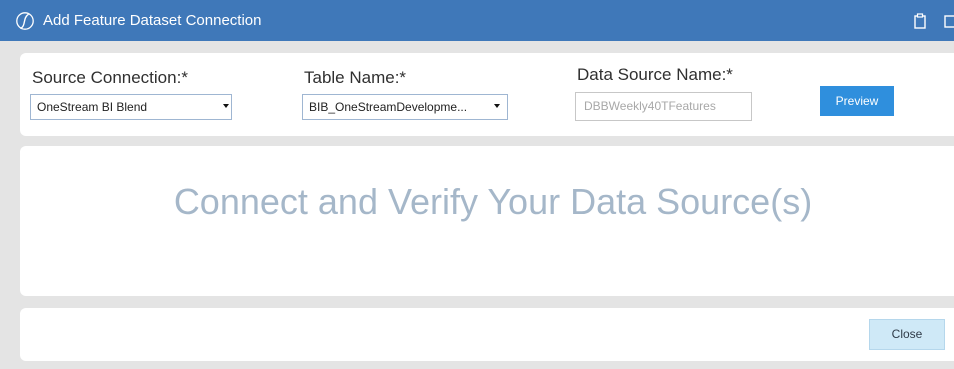 The image size is (954, 369). Describe the element at coordinates (949, 21) in the screenshot. I see `window-icon` at that location.